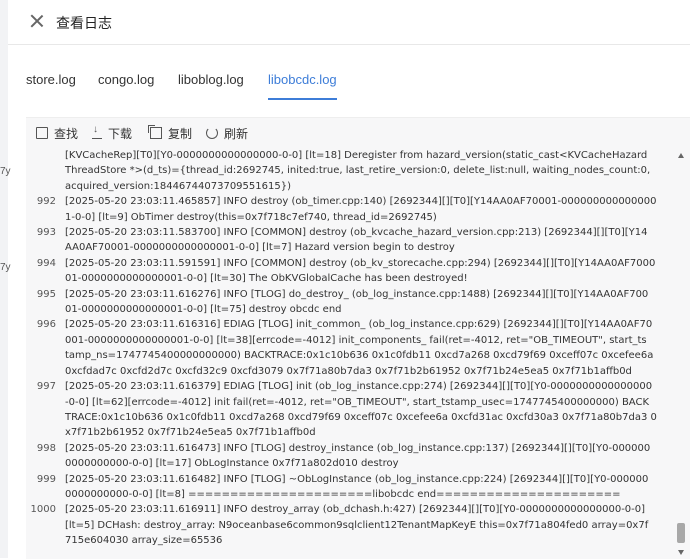 This screenshot has width=690, height=559. I want to click on log-line-number: 995, so click(46, 294).